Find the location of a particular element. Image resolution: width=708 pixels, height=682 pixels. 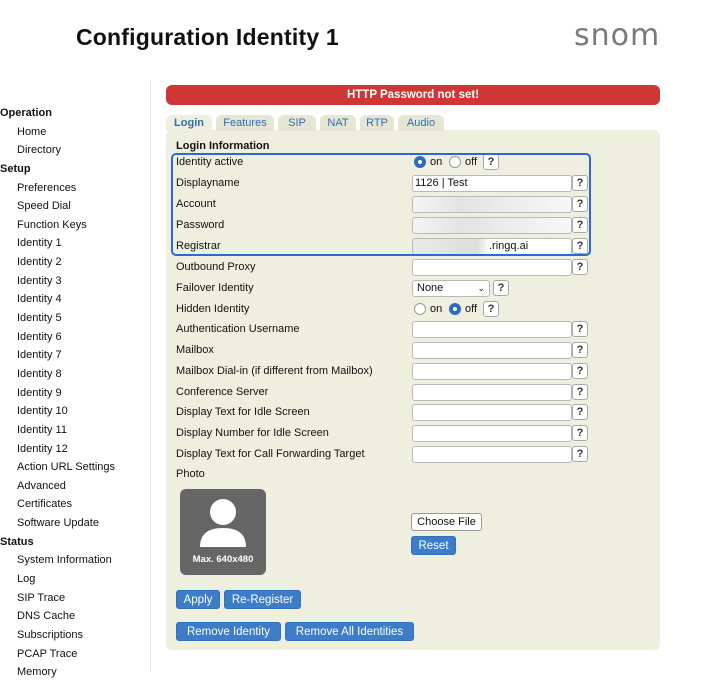

registrar-label: Registrar is located at coordinates (198, 246).